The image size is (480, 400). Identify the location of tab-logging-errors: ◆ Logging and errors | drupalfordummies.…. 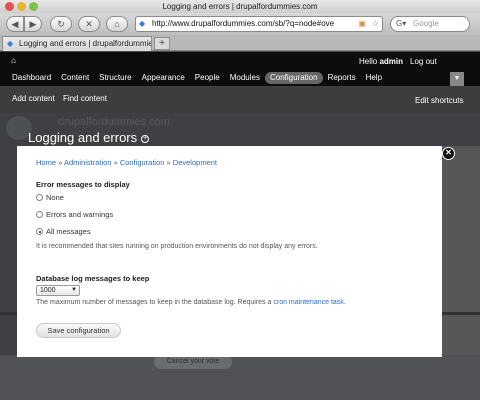
(77, 43).